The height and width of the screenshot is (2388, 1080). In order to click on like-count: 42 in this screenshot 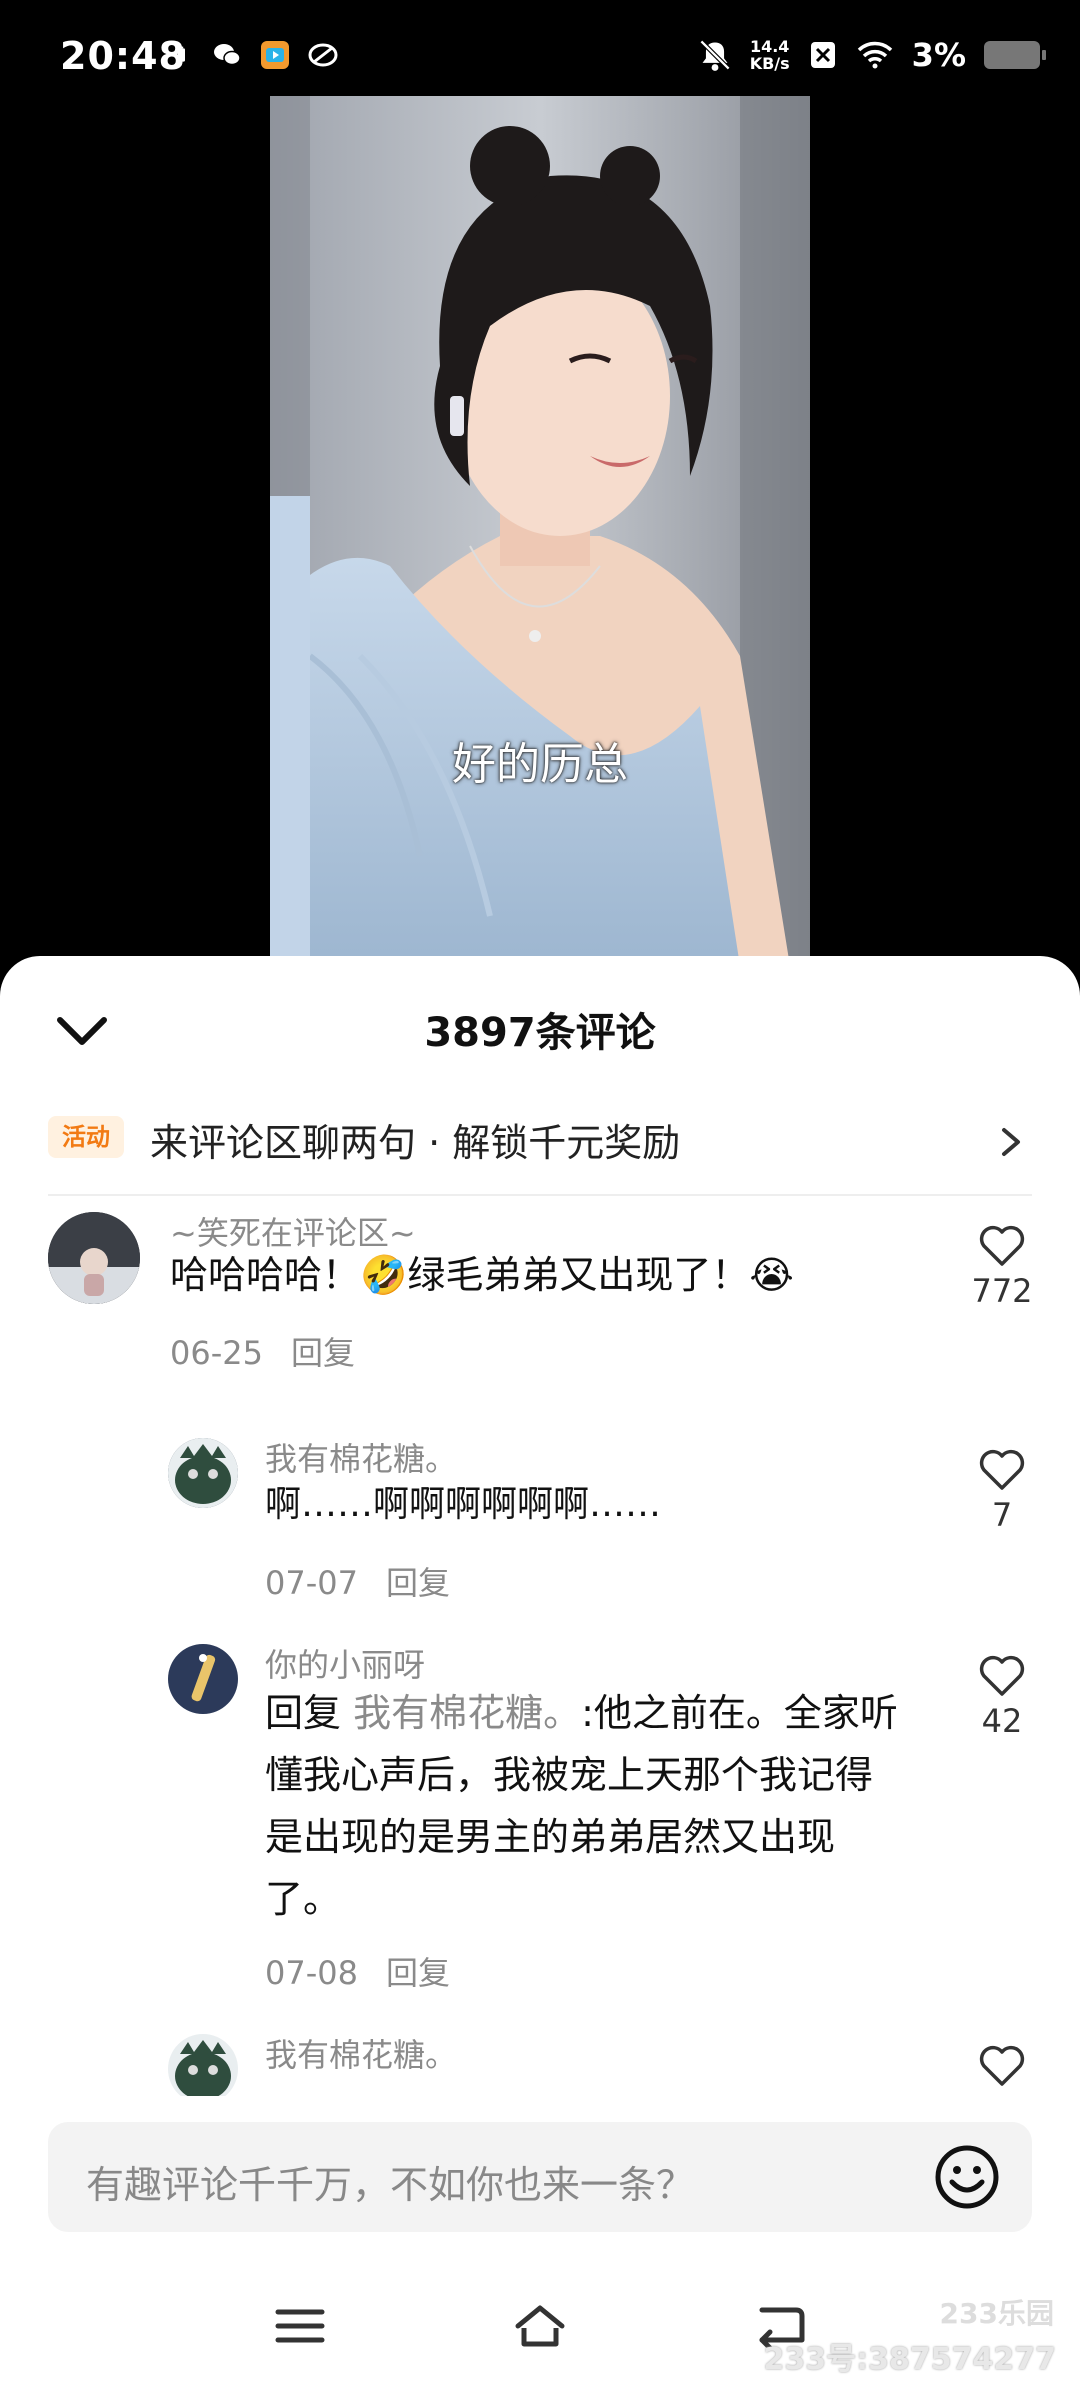, I will do `click(1002, 1721)`.